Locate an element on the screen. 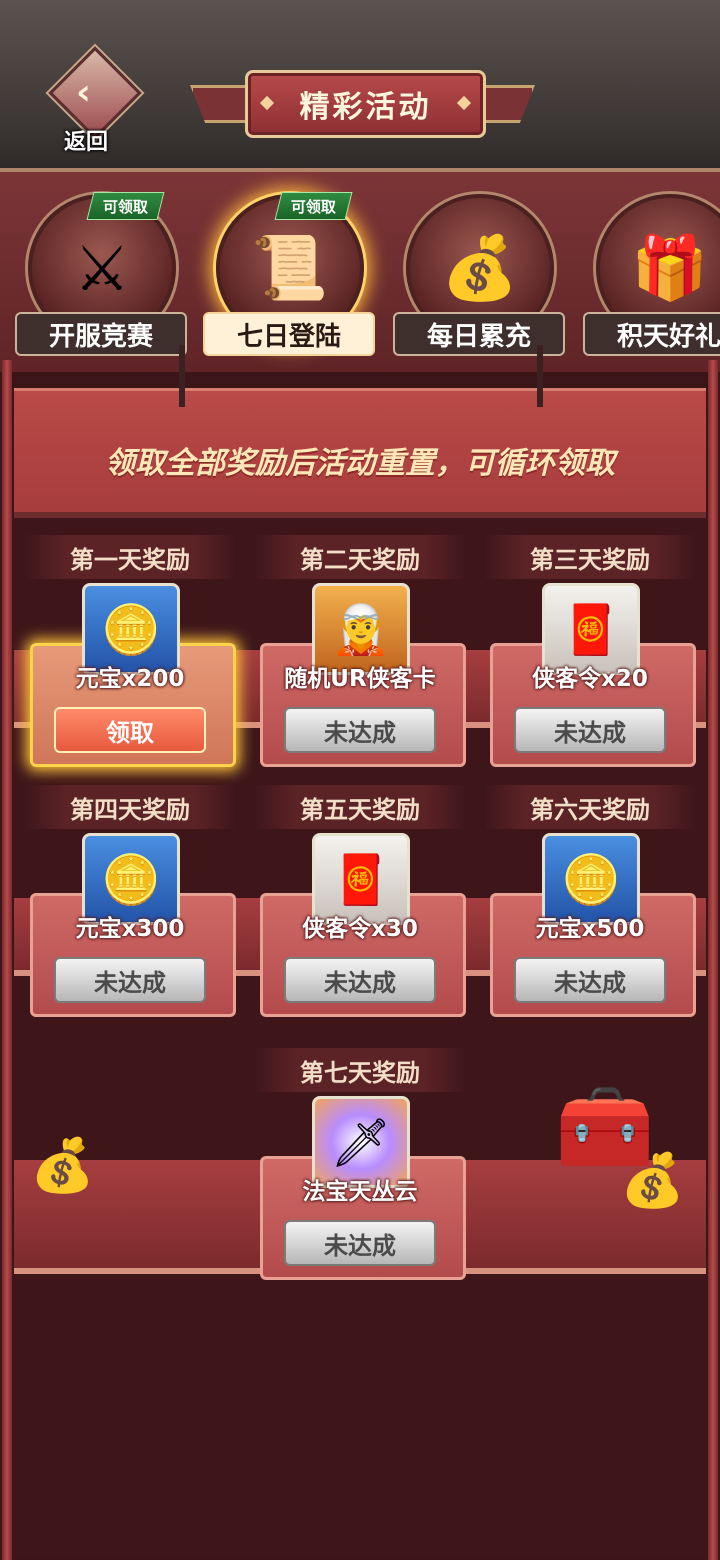 Image resolution: width=720 pixels, height=1560 pixels. title-box: 精彩活动 is located at coordinates (365, 104).